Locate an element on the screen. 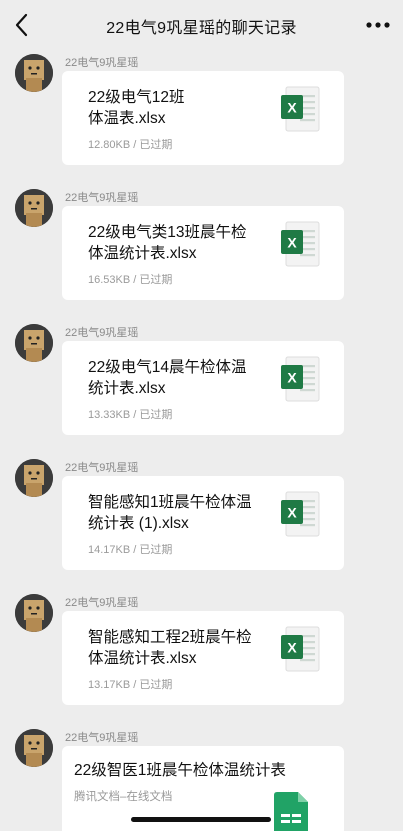 The image size is (403, 831). back-button is located at coordinates (23, 25).